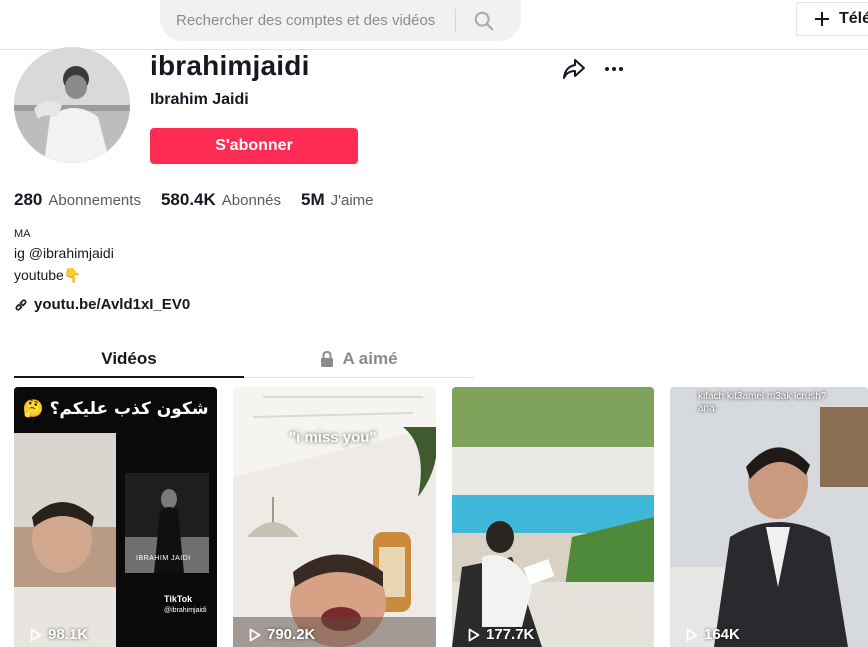  What do you see at coordinates (251, 200) in the screenshot?
I see `stat-label: Abonnés` at bounding box center [251, 200].